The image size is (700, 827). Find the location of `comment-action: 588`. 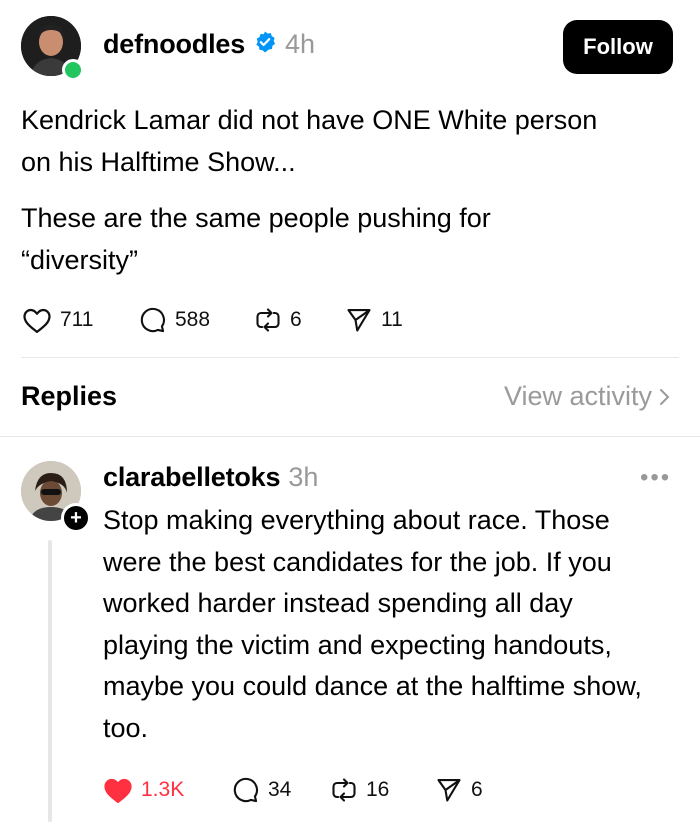

comment-action: 588 is located at coordinates (173, 320).